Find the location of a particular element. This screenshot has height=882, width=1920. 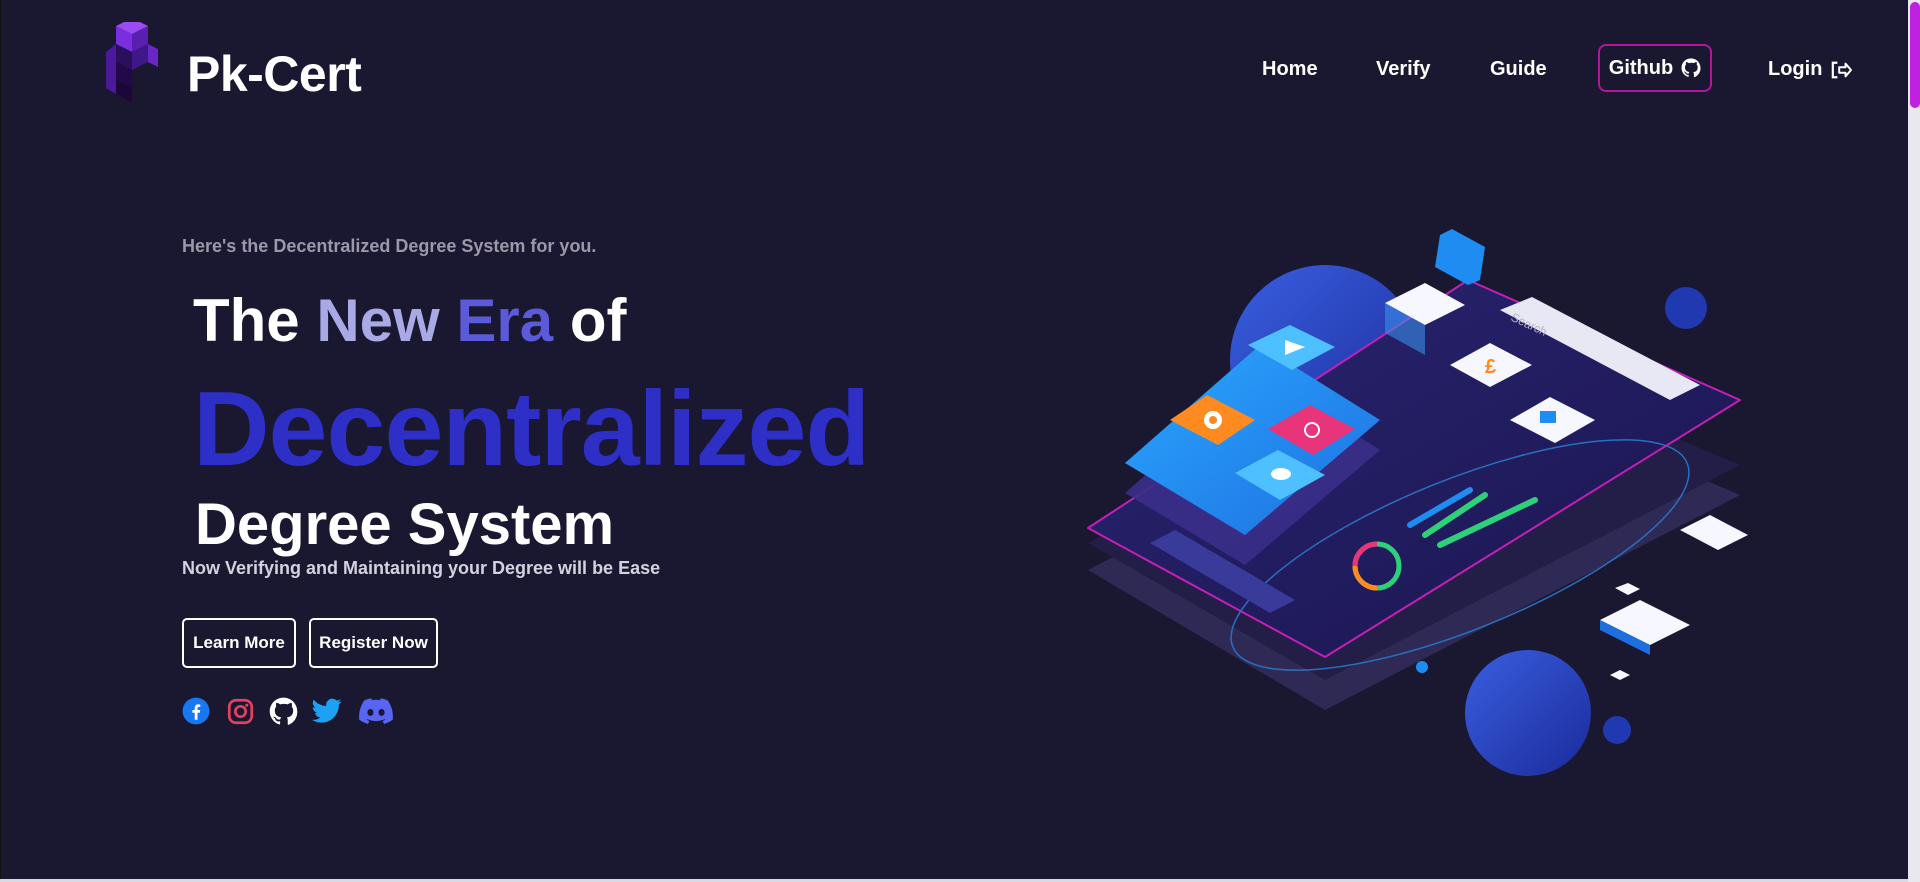

twitter-icon is located at coordinates (327, 710).